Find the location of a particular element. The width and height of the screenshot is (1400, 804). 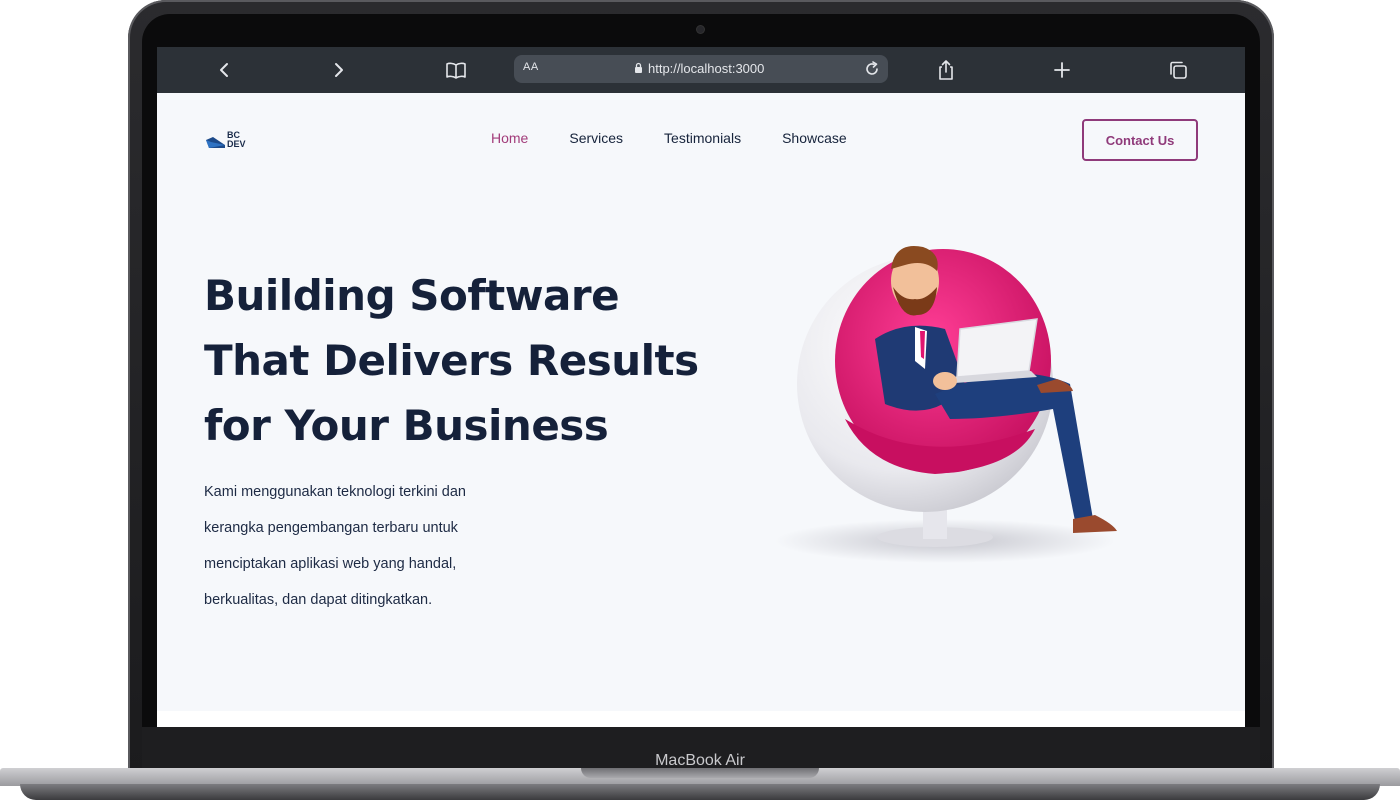

back-icon is located at coordinates (224, 70).